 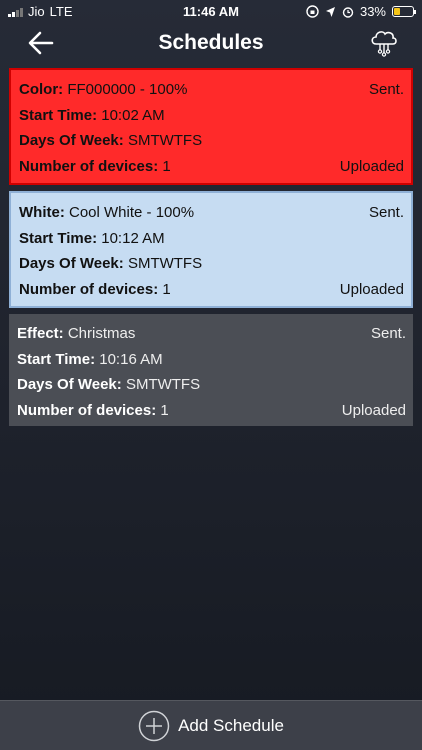 I want to click on schedule-primary-row: White: Cool White - 100% Sent., so click(x=211, y=213).